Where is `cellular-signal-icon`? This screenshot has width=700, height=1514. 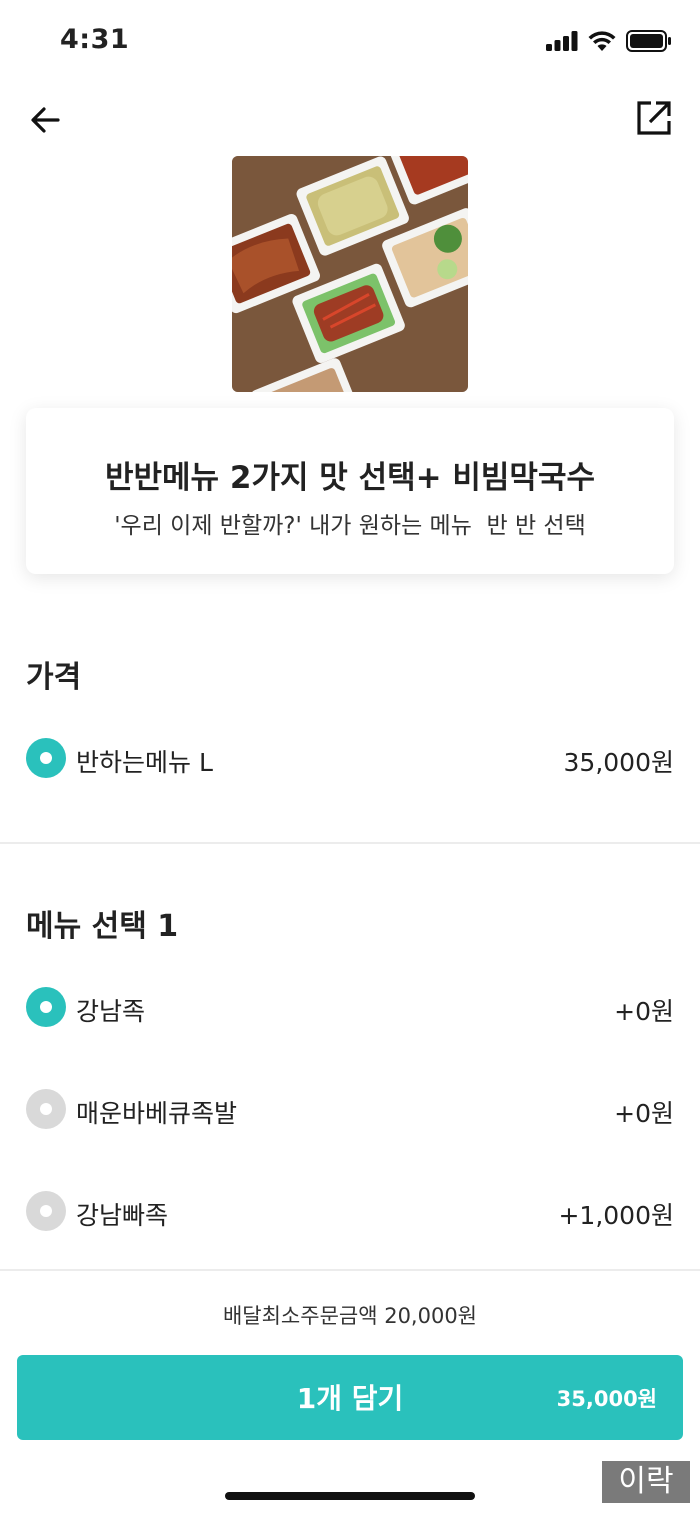 cellular-signal-icon is located at coordinates (562, 41).